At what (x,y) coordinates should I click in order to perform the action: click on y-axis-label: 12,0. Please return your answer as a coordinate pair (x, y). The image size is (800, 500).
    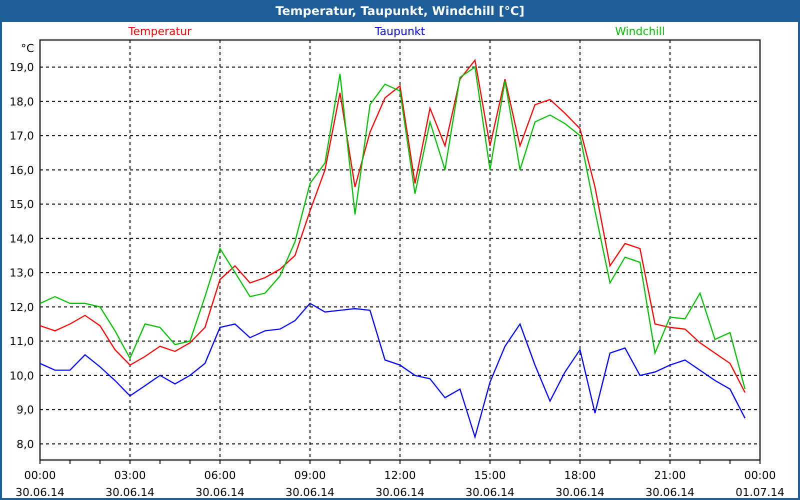
    Looking at the image, I should click on (22, 307).